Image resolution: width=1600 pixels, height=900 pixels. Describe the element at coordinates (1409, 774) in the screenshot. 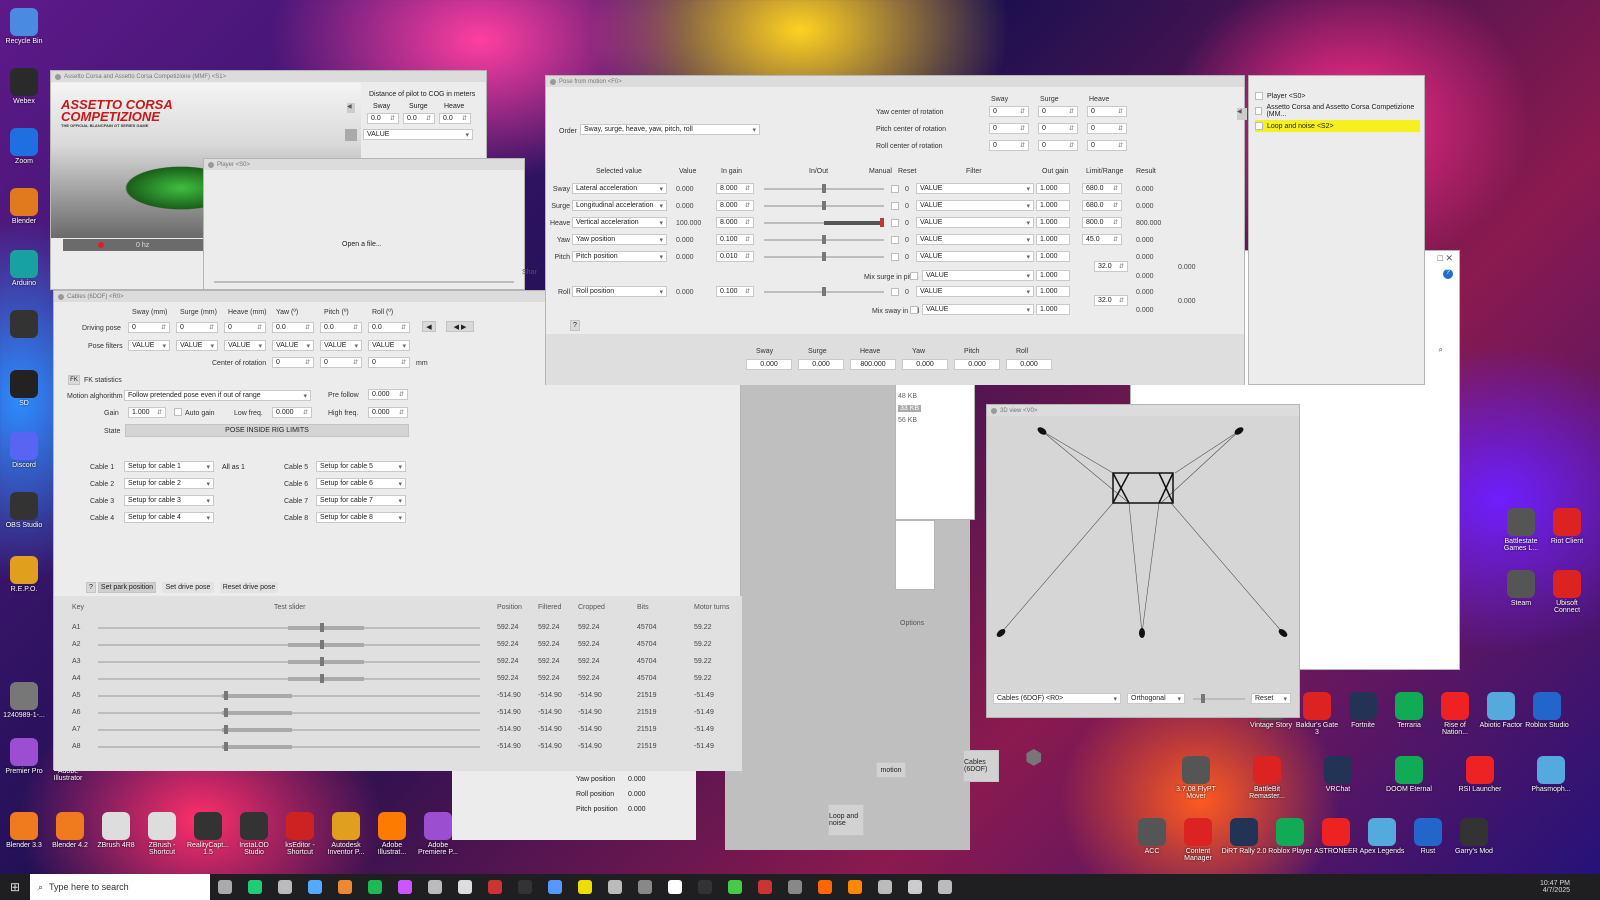

I see `desktop-icon: DOOM Eternal` at that location.